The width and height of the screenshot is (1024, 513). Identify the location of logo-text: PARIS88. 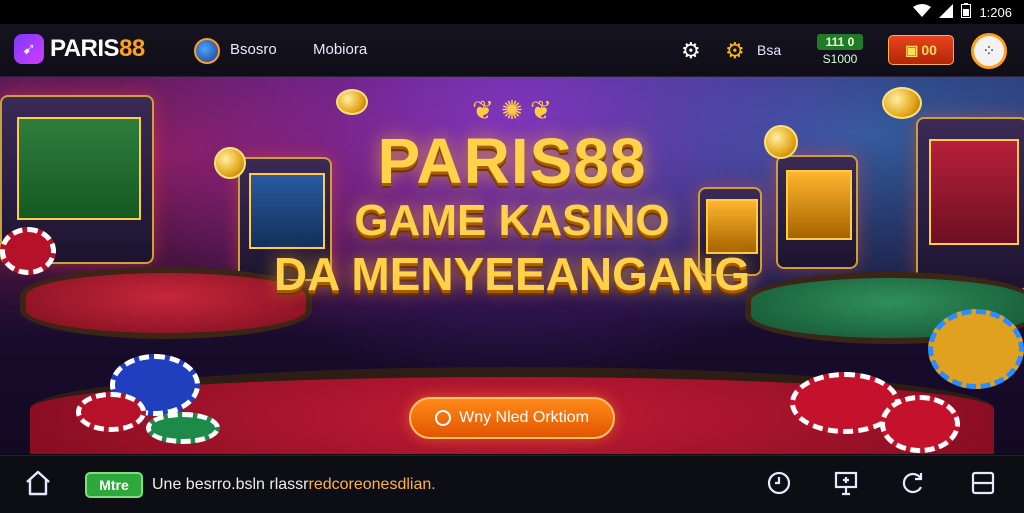
(97, 48).